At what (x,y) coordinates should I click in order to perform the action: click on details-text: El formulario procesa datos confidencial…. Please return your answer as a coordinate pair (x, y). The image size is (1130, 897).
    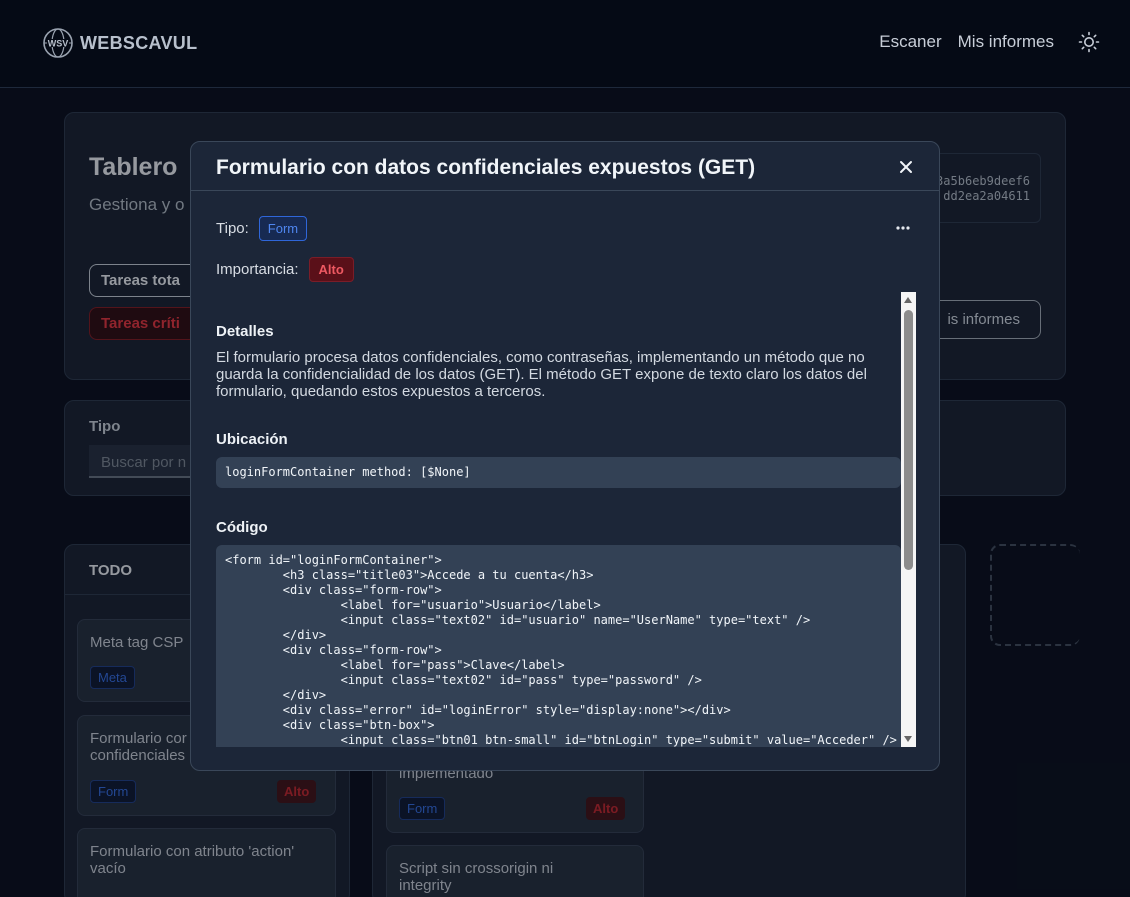
    Looking at the image, I should click on (541, 374).